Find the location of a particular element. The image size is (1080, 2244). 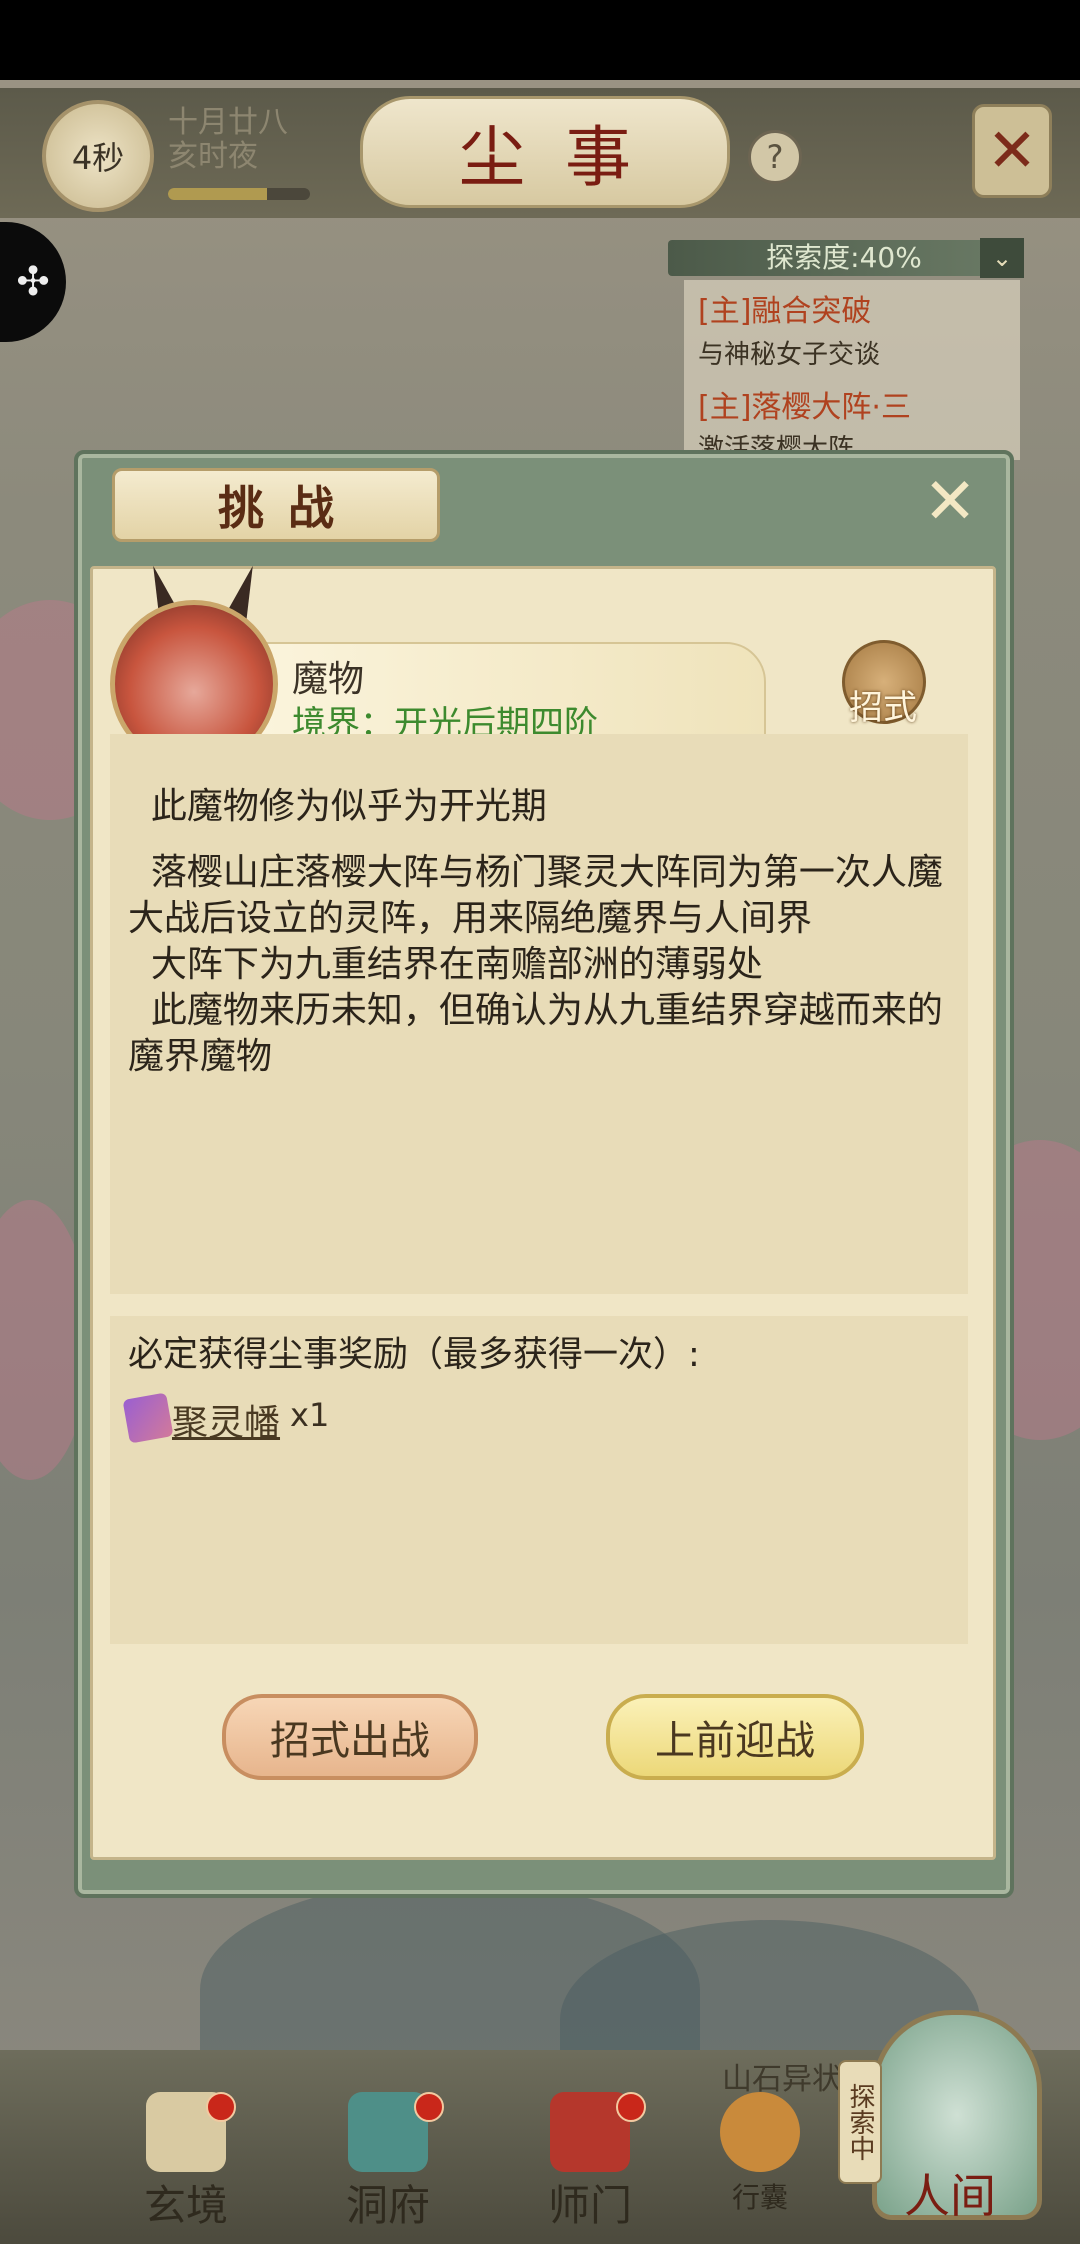

close-scene-button: ✕ is located at coordinates (1012, 151).